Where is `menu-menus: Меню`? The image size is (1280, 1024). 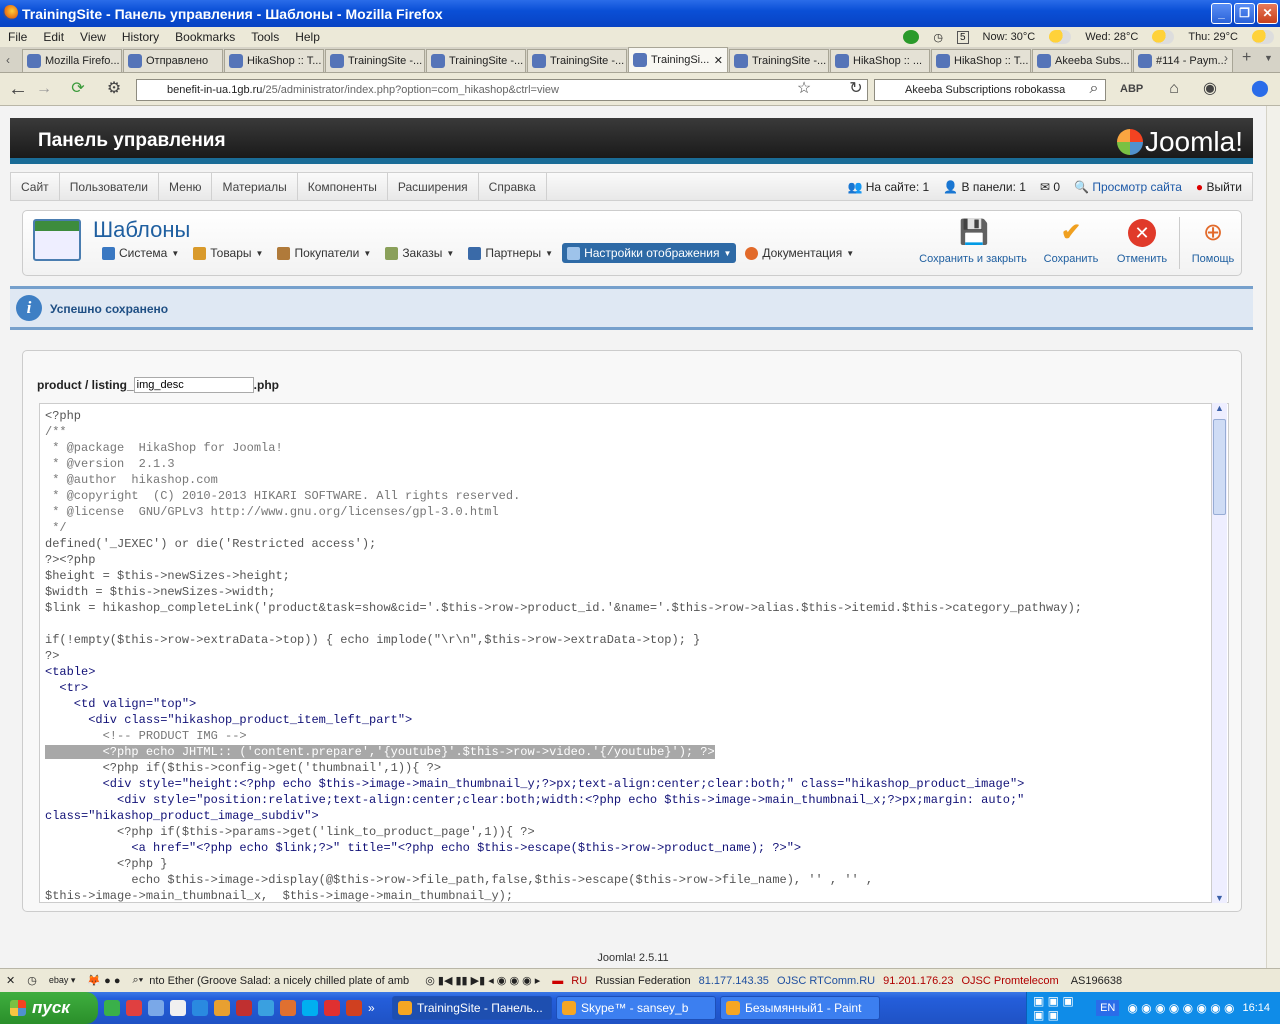
menu-menus: Меню is located at coordinates (186, 186).